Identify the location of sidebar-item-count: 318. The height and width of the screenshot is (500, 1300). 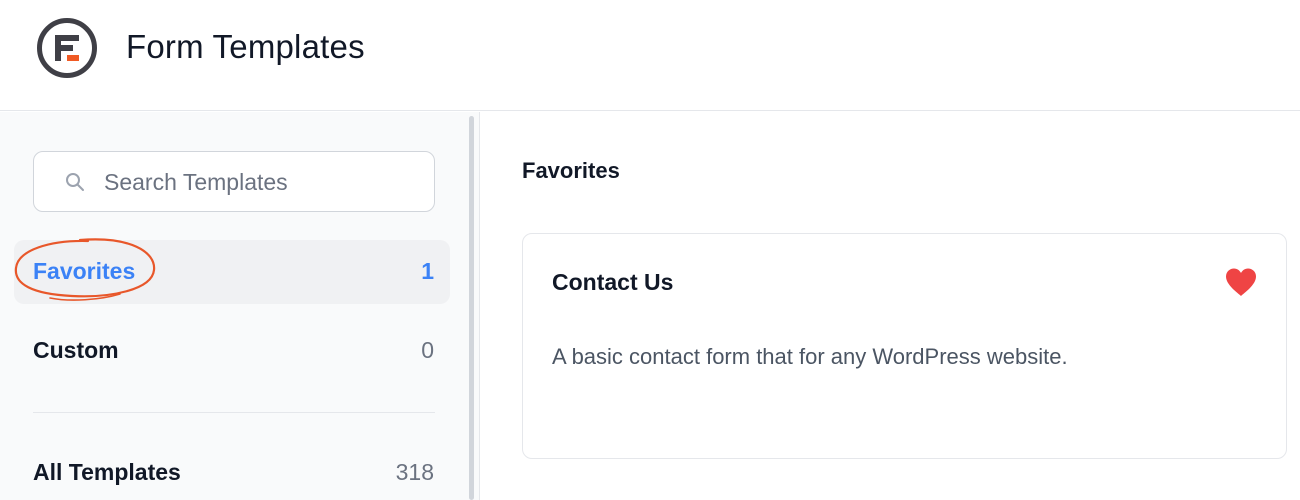
(414, 472).